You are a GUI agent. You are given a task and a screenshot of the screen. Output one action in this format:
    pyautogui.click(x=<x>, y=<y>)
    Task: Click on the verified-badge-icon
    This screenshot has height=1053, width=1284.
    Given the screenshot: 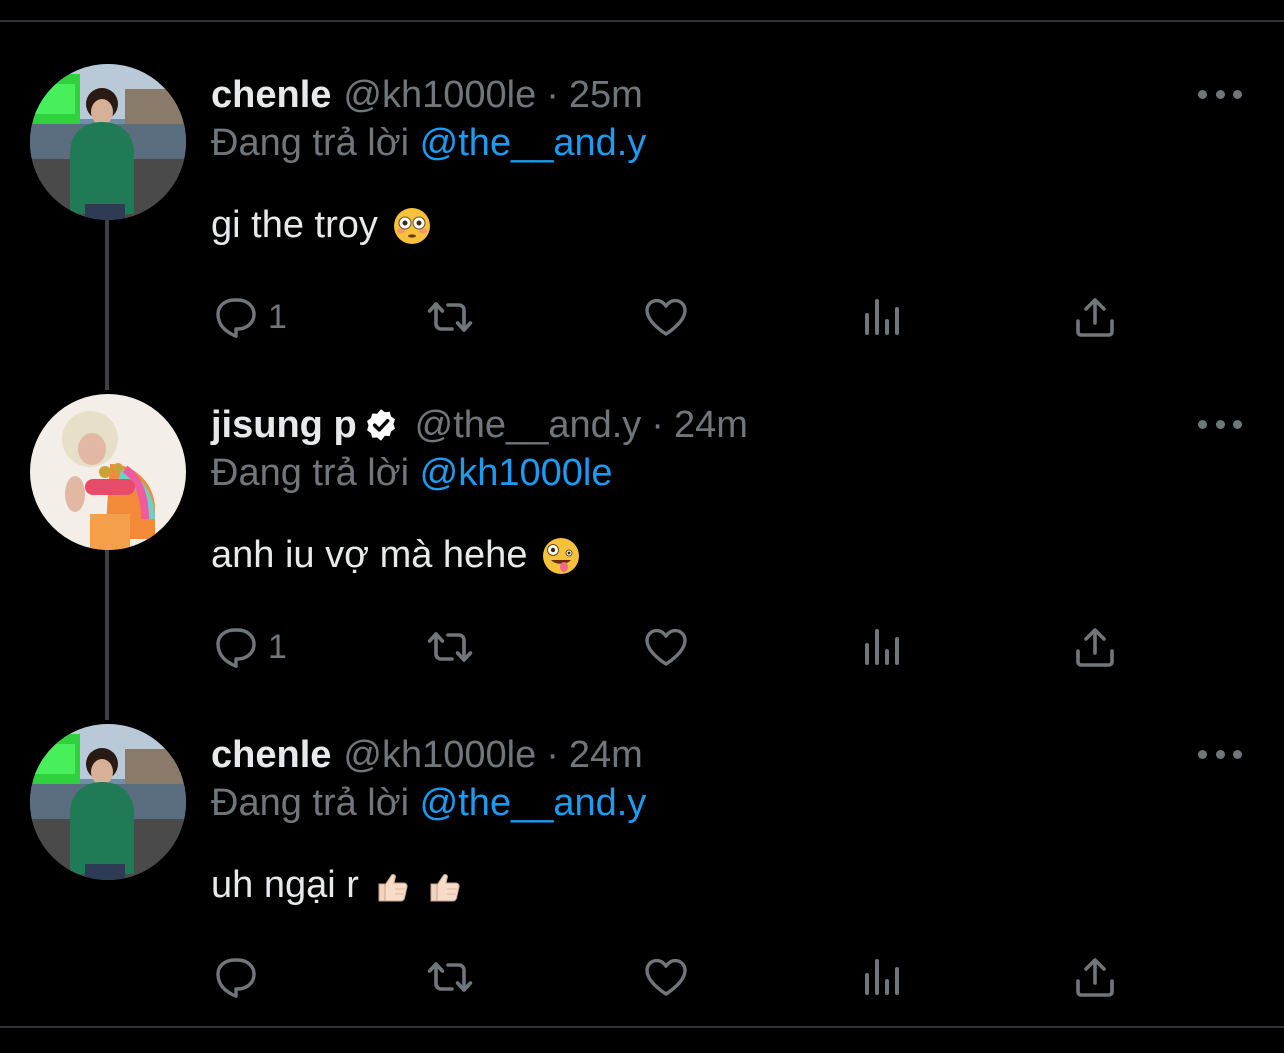 What is the action you would take?
    pyautogui.click(x=381, y=425)
    